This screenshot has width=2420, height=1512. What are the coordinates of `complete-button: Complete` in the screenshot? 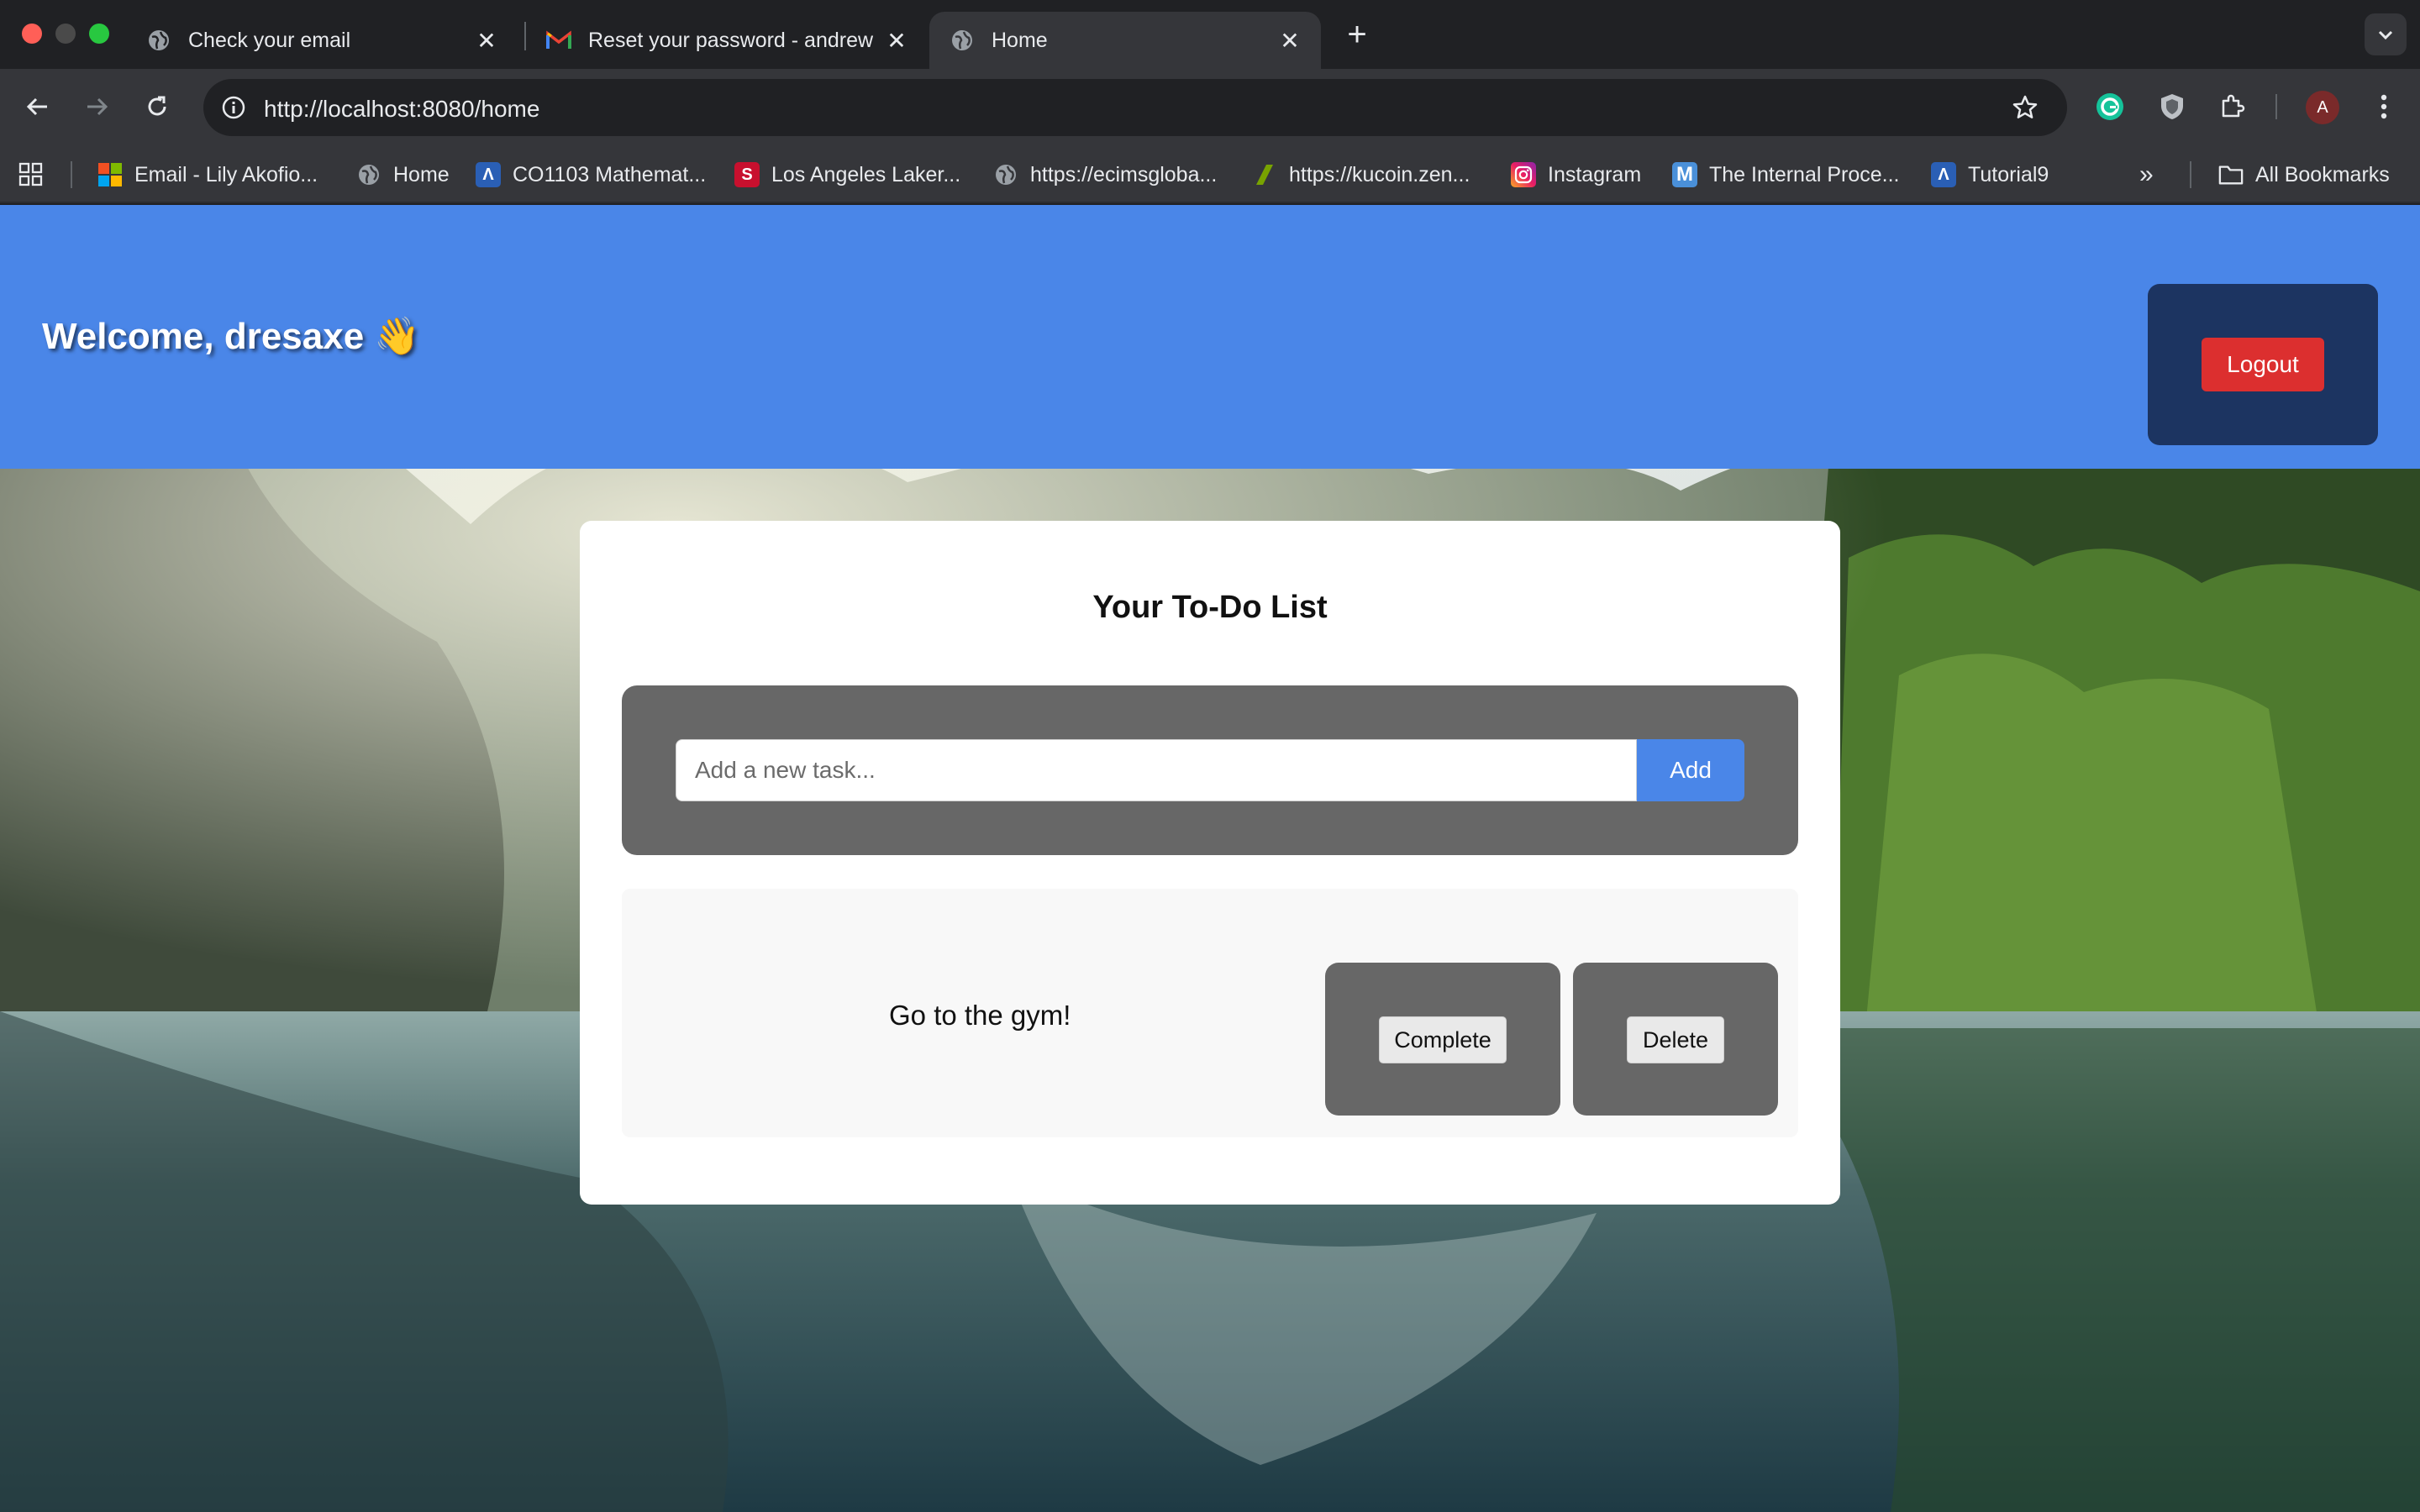 It's located at (1443, 1039).